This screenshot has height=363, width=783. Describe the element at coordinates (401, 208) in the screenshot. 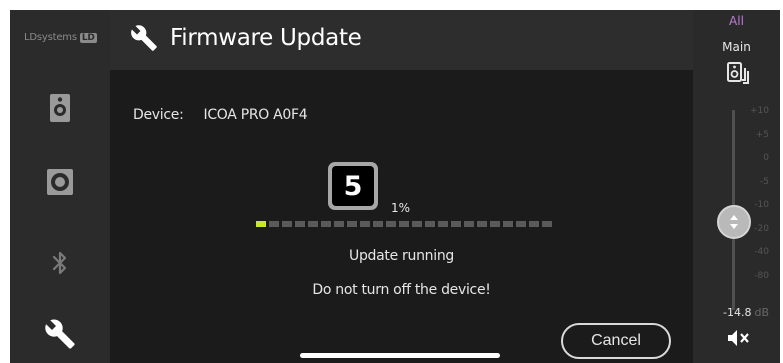

I see `progress-percent: 1%` at that location.